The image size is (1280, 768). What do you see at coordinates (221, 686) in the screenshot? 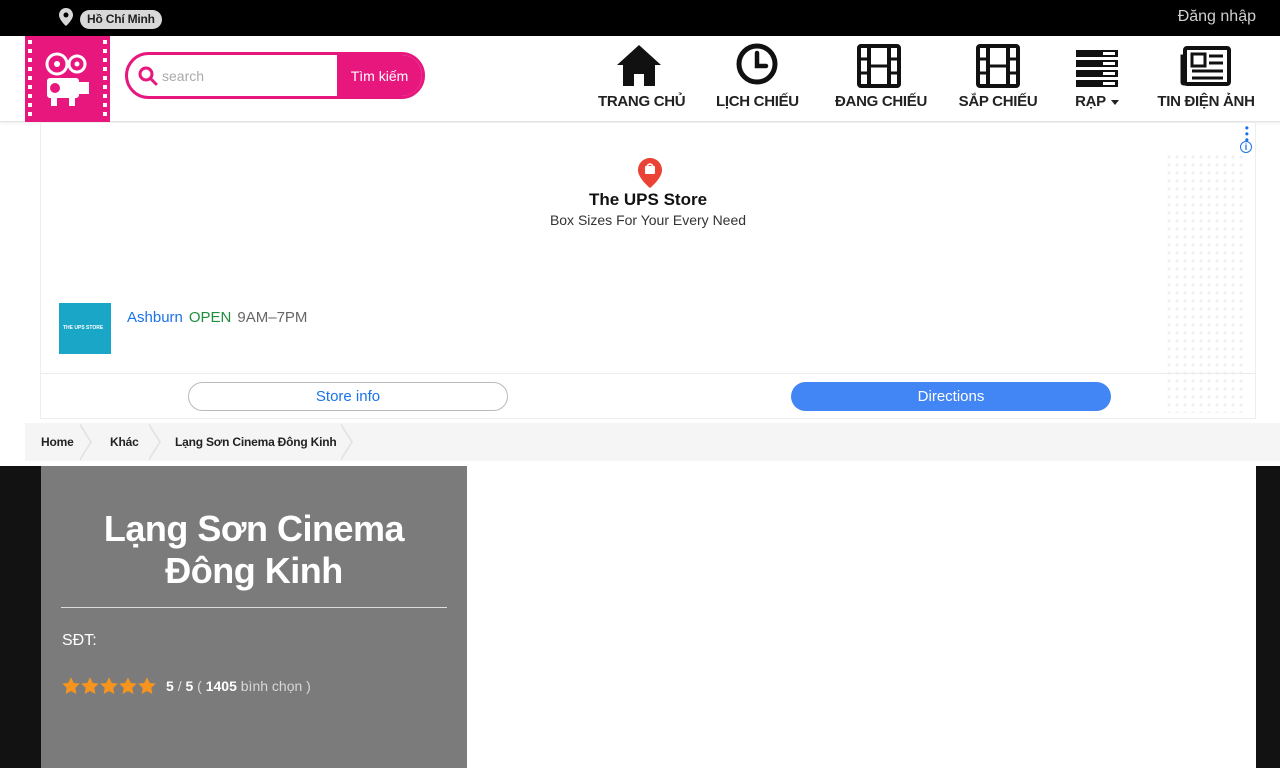
I see `rating-votes: 1405` at bounding box center [221, 686].